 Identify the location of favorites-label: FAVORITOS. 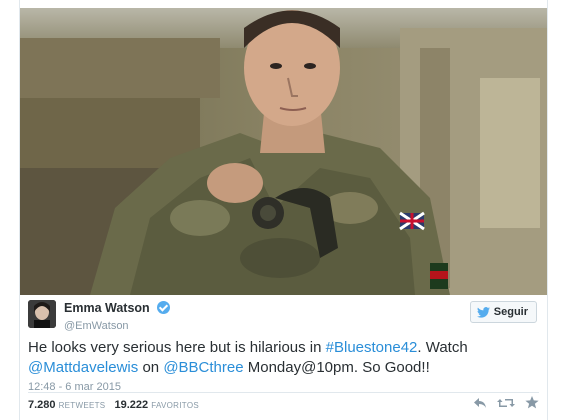
(175, 405).